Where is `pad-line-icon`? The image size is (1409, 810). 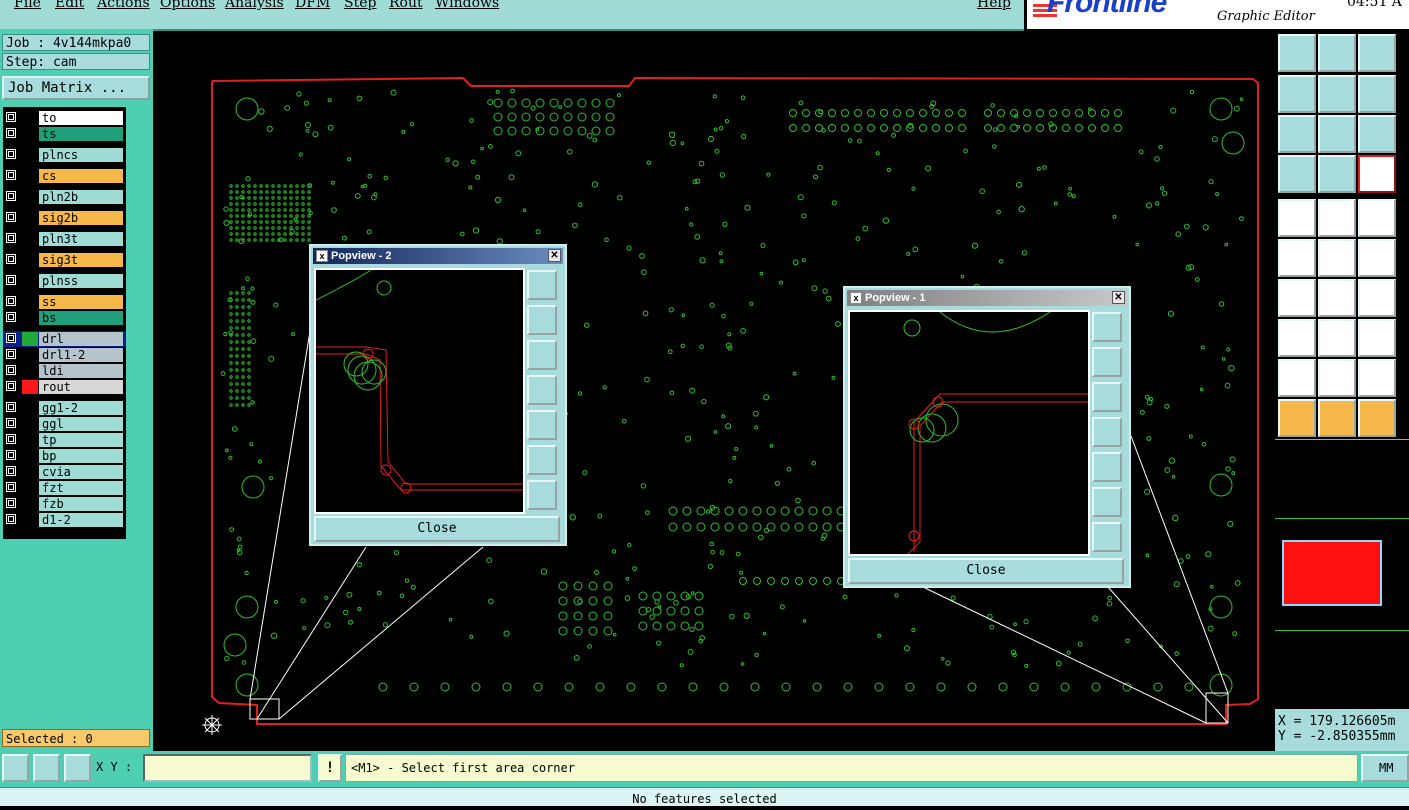 pad-line-icon is located at coordinates (1297, 338).